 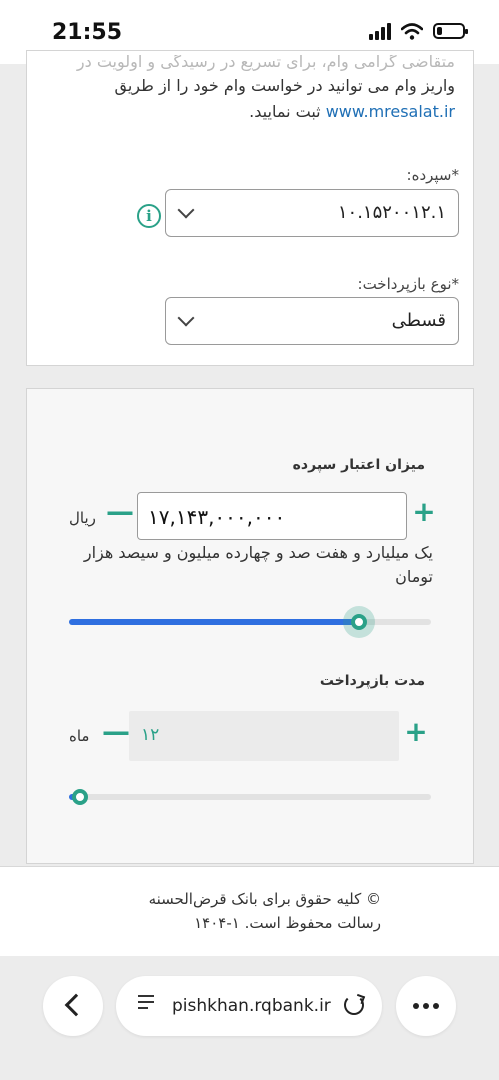 I want to click on credit-amount-input: ۱۷,۱۴۳,۰۰۰,۰۰۰, so click(x=272, y=516).